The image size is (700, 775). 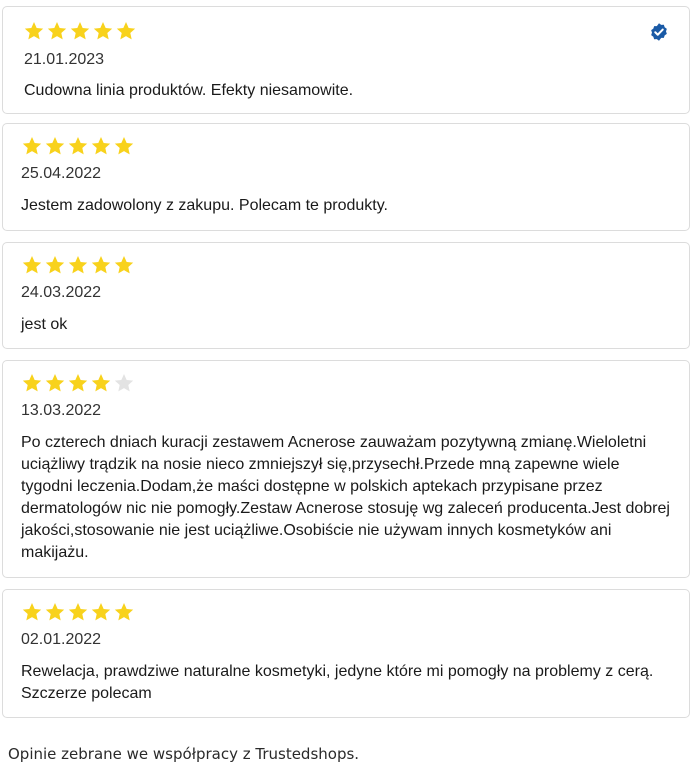 I want to click on review-date: 21.01.2023, so click(x=64, y=59).